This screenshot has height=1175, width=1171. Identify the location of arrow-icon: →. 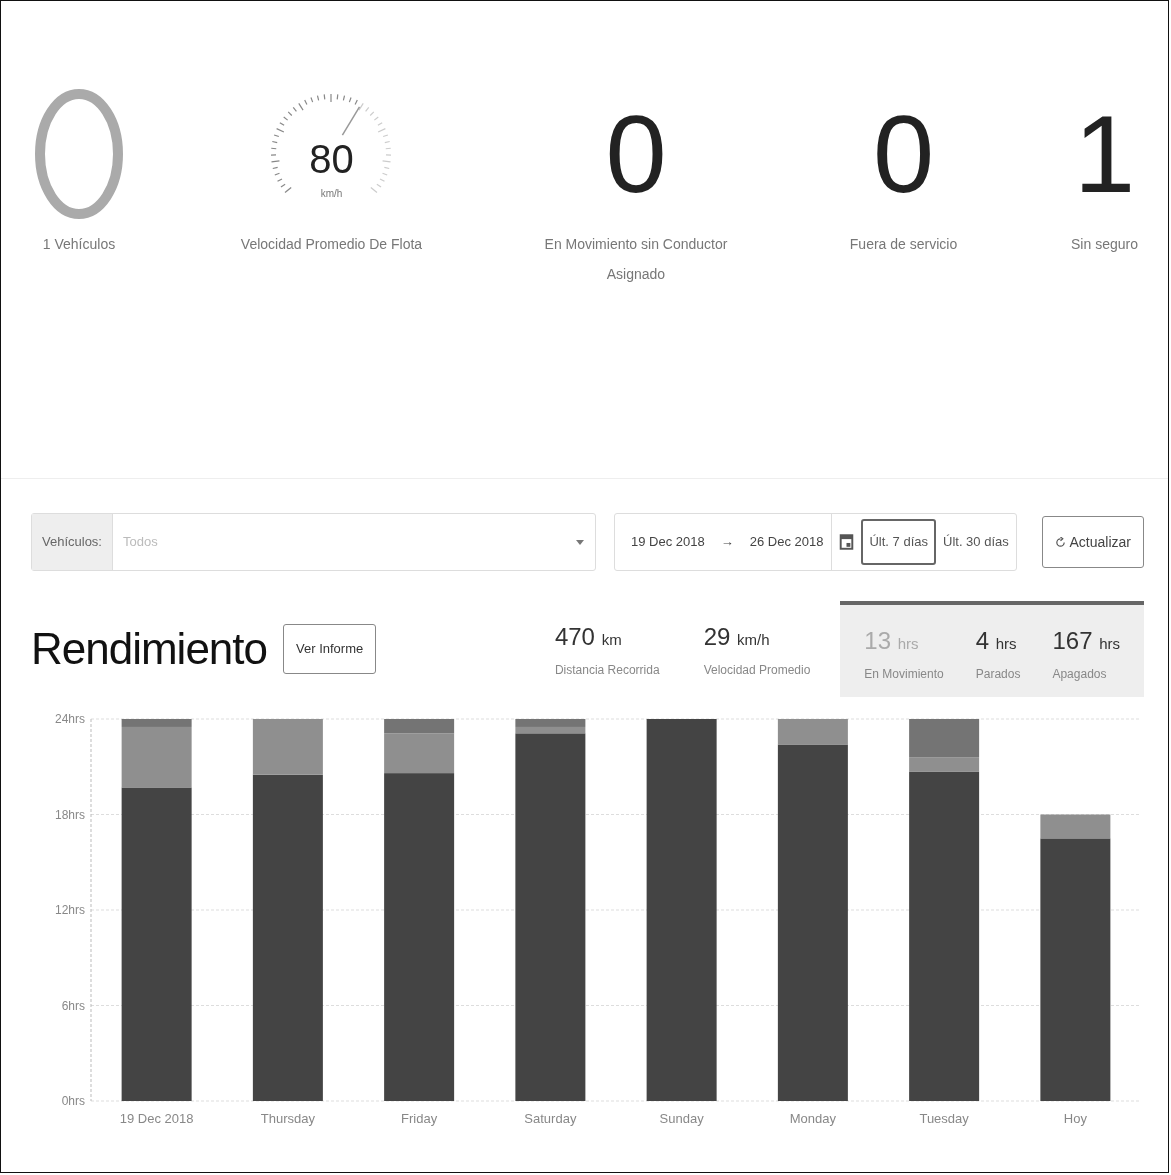
(727, 542).